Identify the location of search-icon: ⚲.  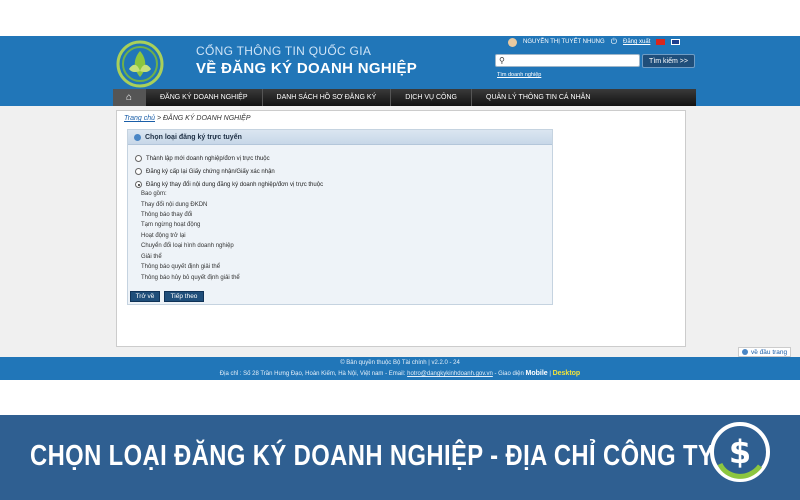
(502, 60).